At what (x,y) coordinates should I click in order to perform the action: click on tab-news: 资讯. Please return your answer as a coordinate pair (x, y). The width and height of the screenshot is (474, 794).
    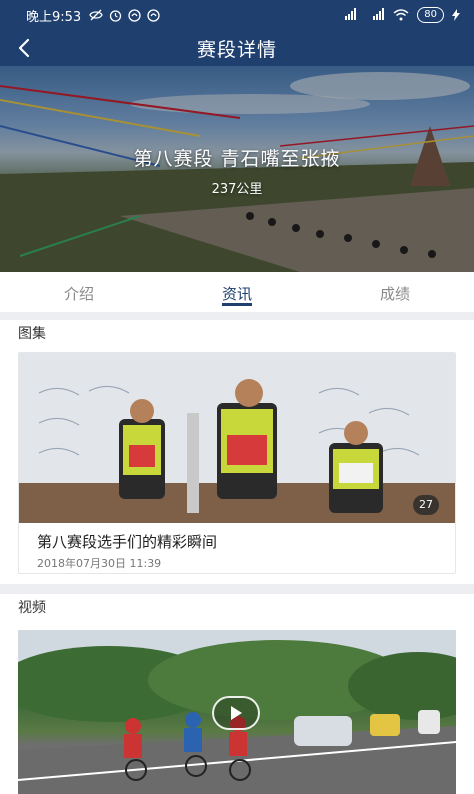
    Looking at the image, I should click on (237, 292).